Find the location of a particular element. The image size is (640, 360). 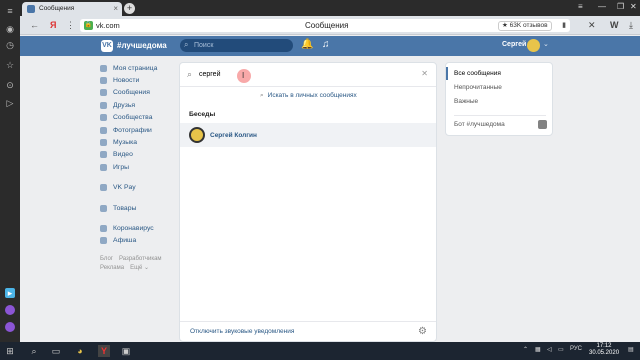

notifications-icon: ▤ is located at coordinates (631, 349).